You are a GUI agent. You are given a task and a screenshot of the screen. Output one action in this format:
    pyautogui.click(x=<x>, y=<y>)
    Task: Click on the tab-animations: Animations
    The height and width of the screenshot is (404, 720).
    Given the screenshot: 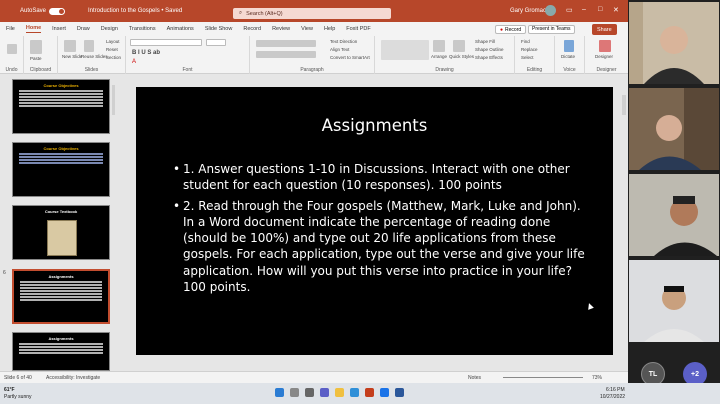 What is the action you would take?
    pyautogui.click(x=180, y=29)
    